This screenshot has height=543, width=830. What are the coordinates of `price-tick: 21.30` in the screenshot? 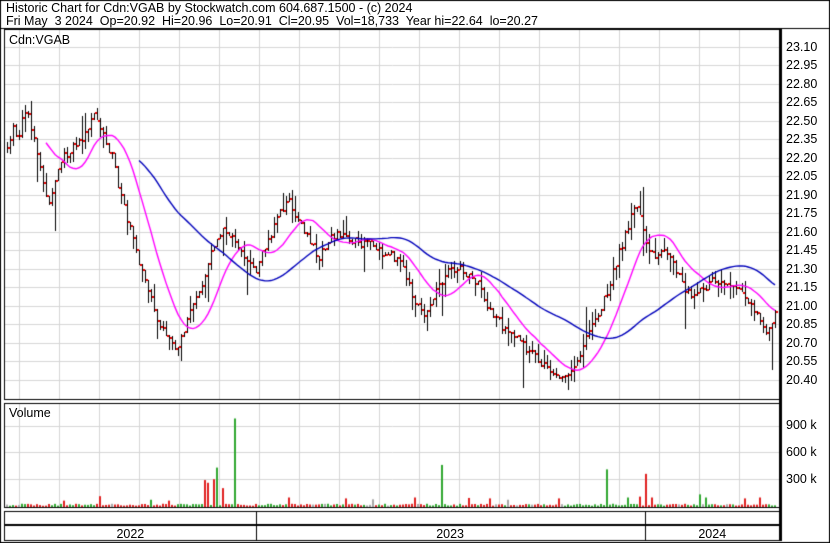 It's located at (802, 268).